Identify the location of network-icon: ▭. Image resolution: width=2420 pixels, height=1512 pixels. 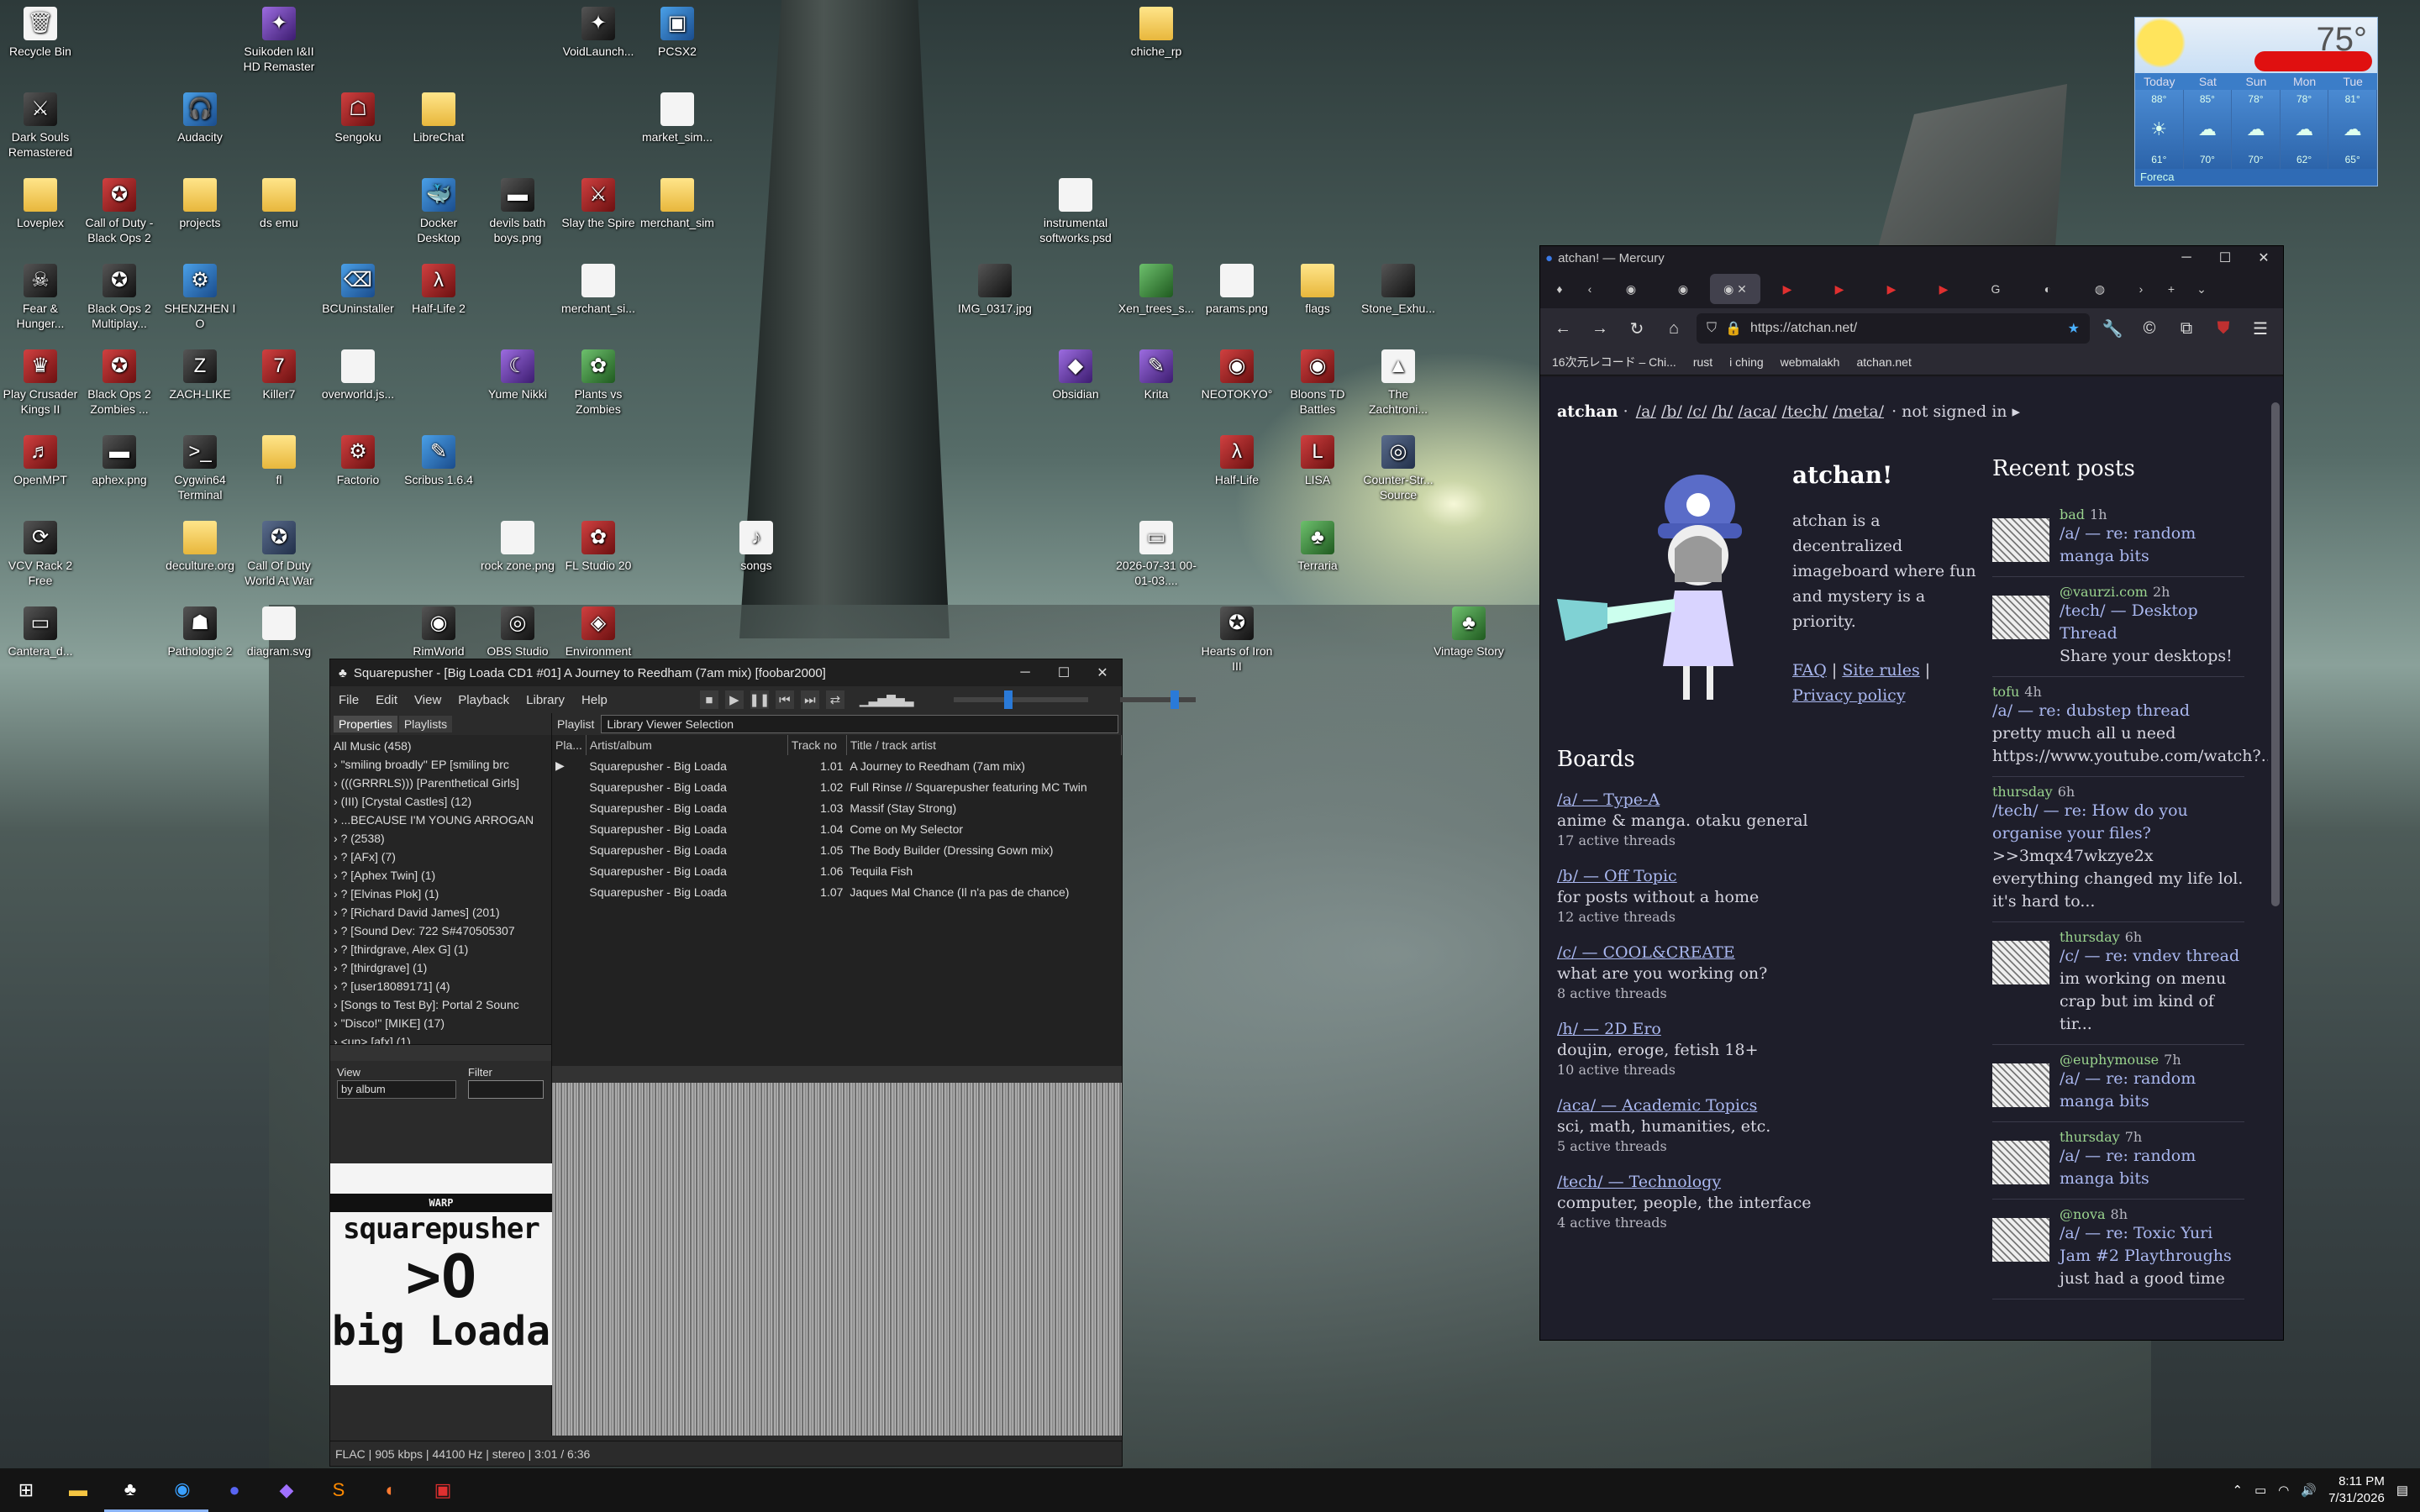
(2260, 1490).